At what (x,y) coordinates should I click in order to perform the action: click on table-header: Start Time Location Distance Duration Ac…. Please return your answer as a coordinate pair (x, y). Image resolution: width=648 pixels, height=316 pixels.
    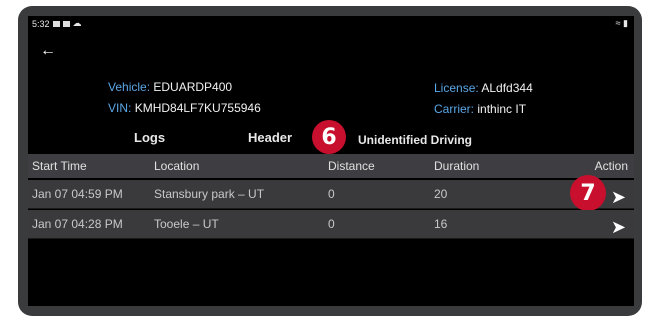
    Looking at the image, I should click on (331, 166).